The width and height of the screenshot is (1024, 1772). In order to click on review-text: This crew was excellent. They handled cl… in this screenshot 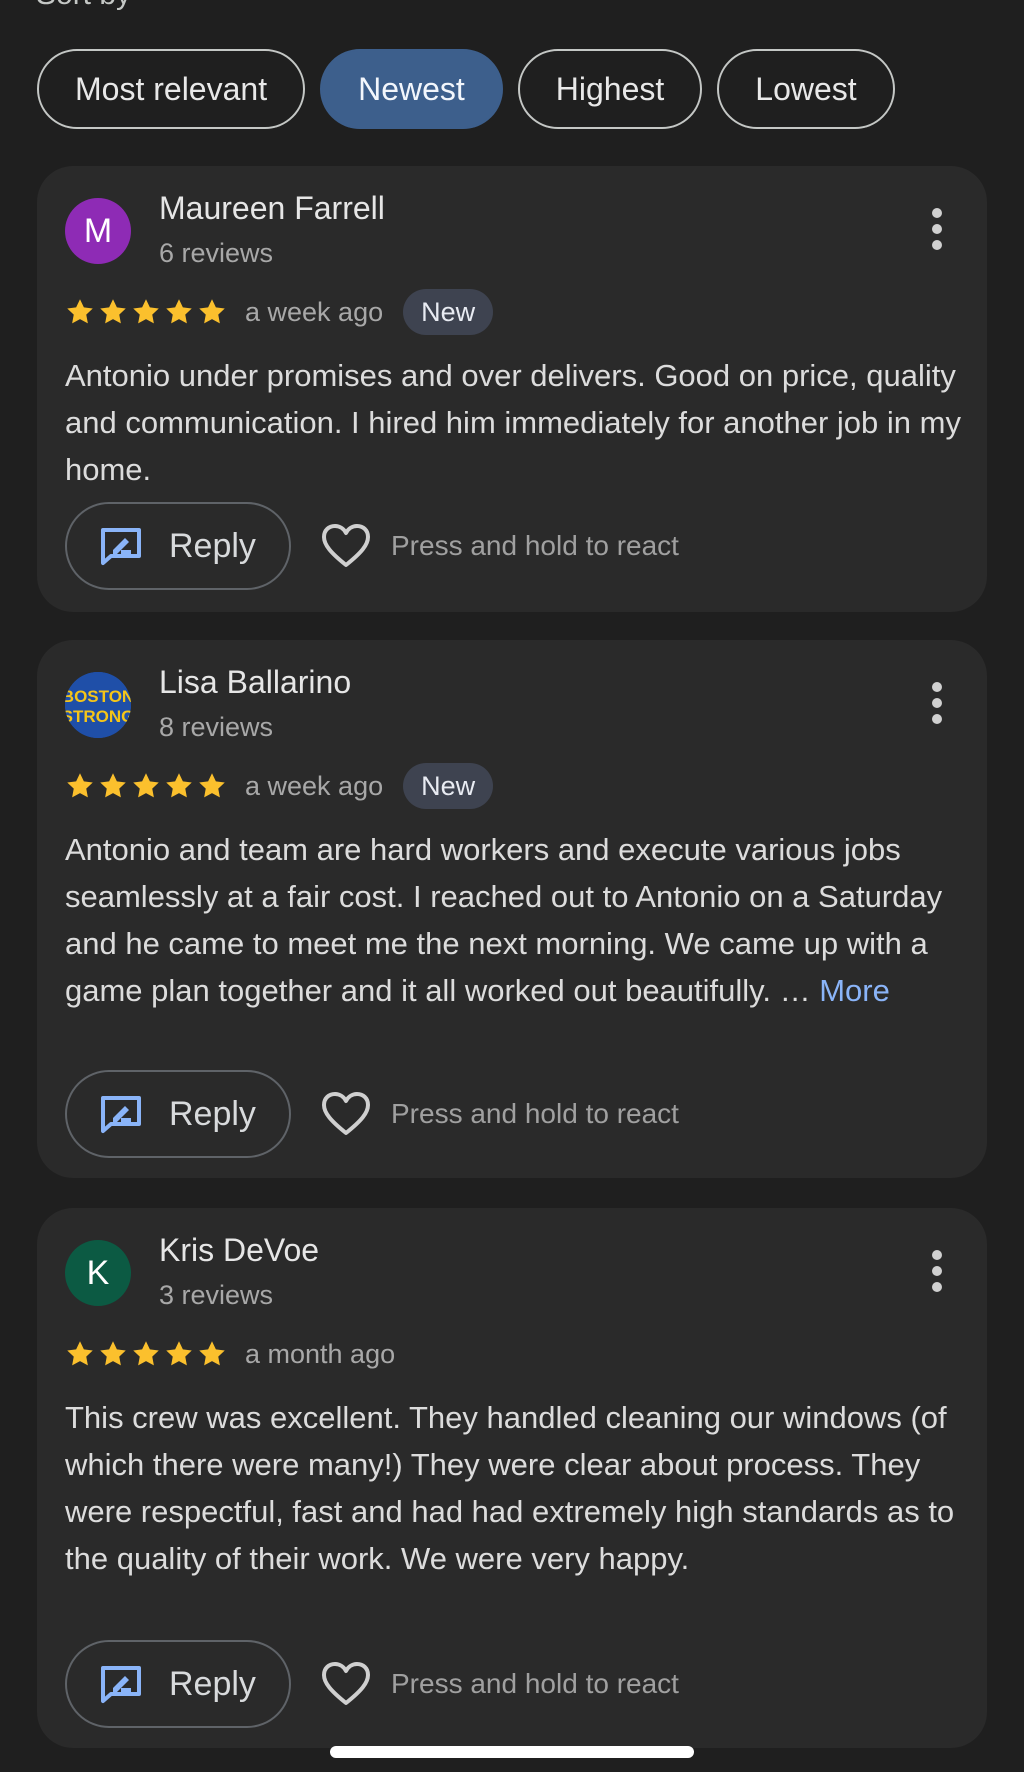, I will do `click(515, 1488)`.